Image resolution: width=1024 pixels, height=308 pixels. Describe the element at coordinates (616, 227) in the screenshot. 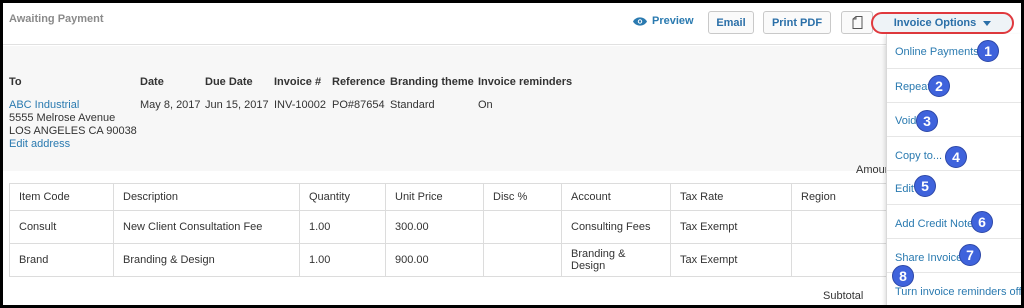

I see `table-cell: Consulting Fees` at that location.